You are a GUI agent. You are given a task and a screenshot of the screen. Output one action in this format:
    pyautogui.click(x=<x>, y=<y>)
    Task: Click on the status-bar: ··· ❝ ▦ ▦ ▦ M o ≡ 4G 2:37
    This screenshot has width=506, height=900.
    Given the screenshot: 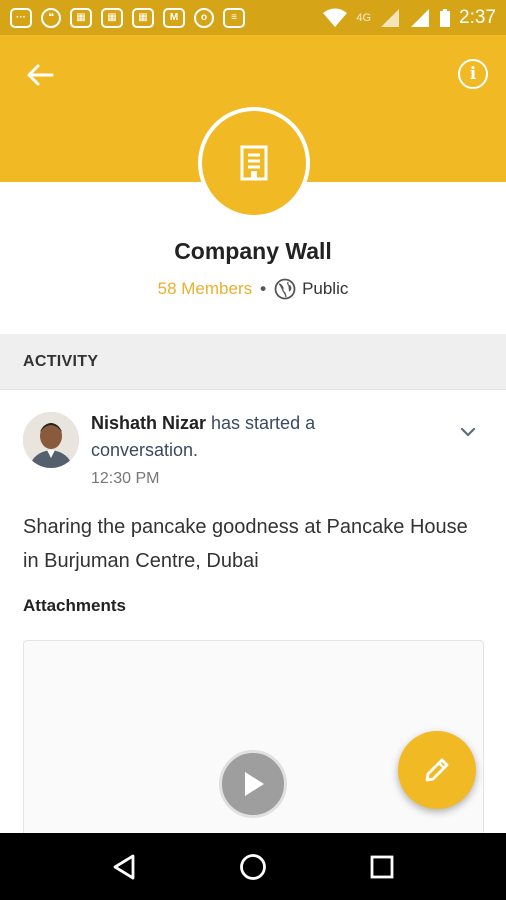 What is the action you would take?
    pyautogui.click(x=253, y=17)
    